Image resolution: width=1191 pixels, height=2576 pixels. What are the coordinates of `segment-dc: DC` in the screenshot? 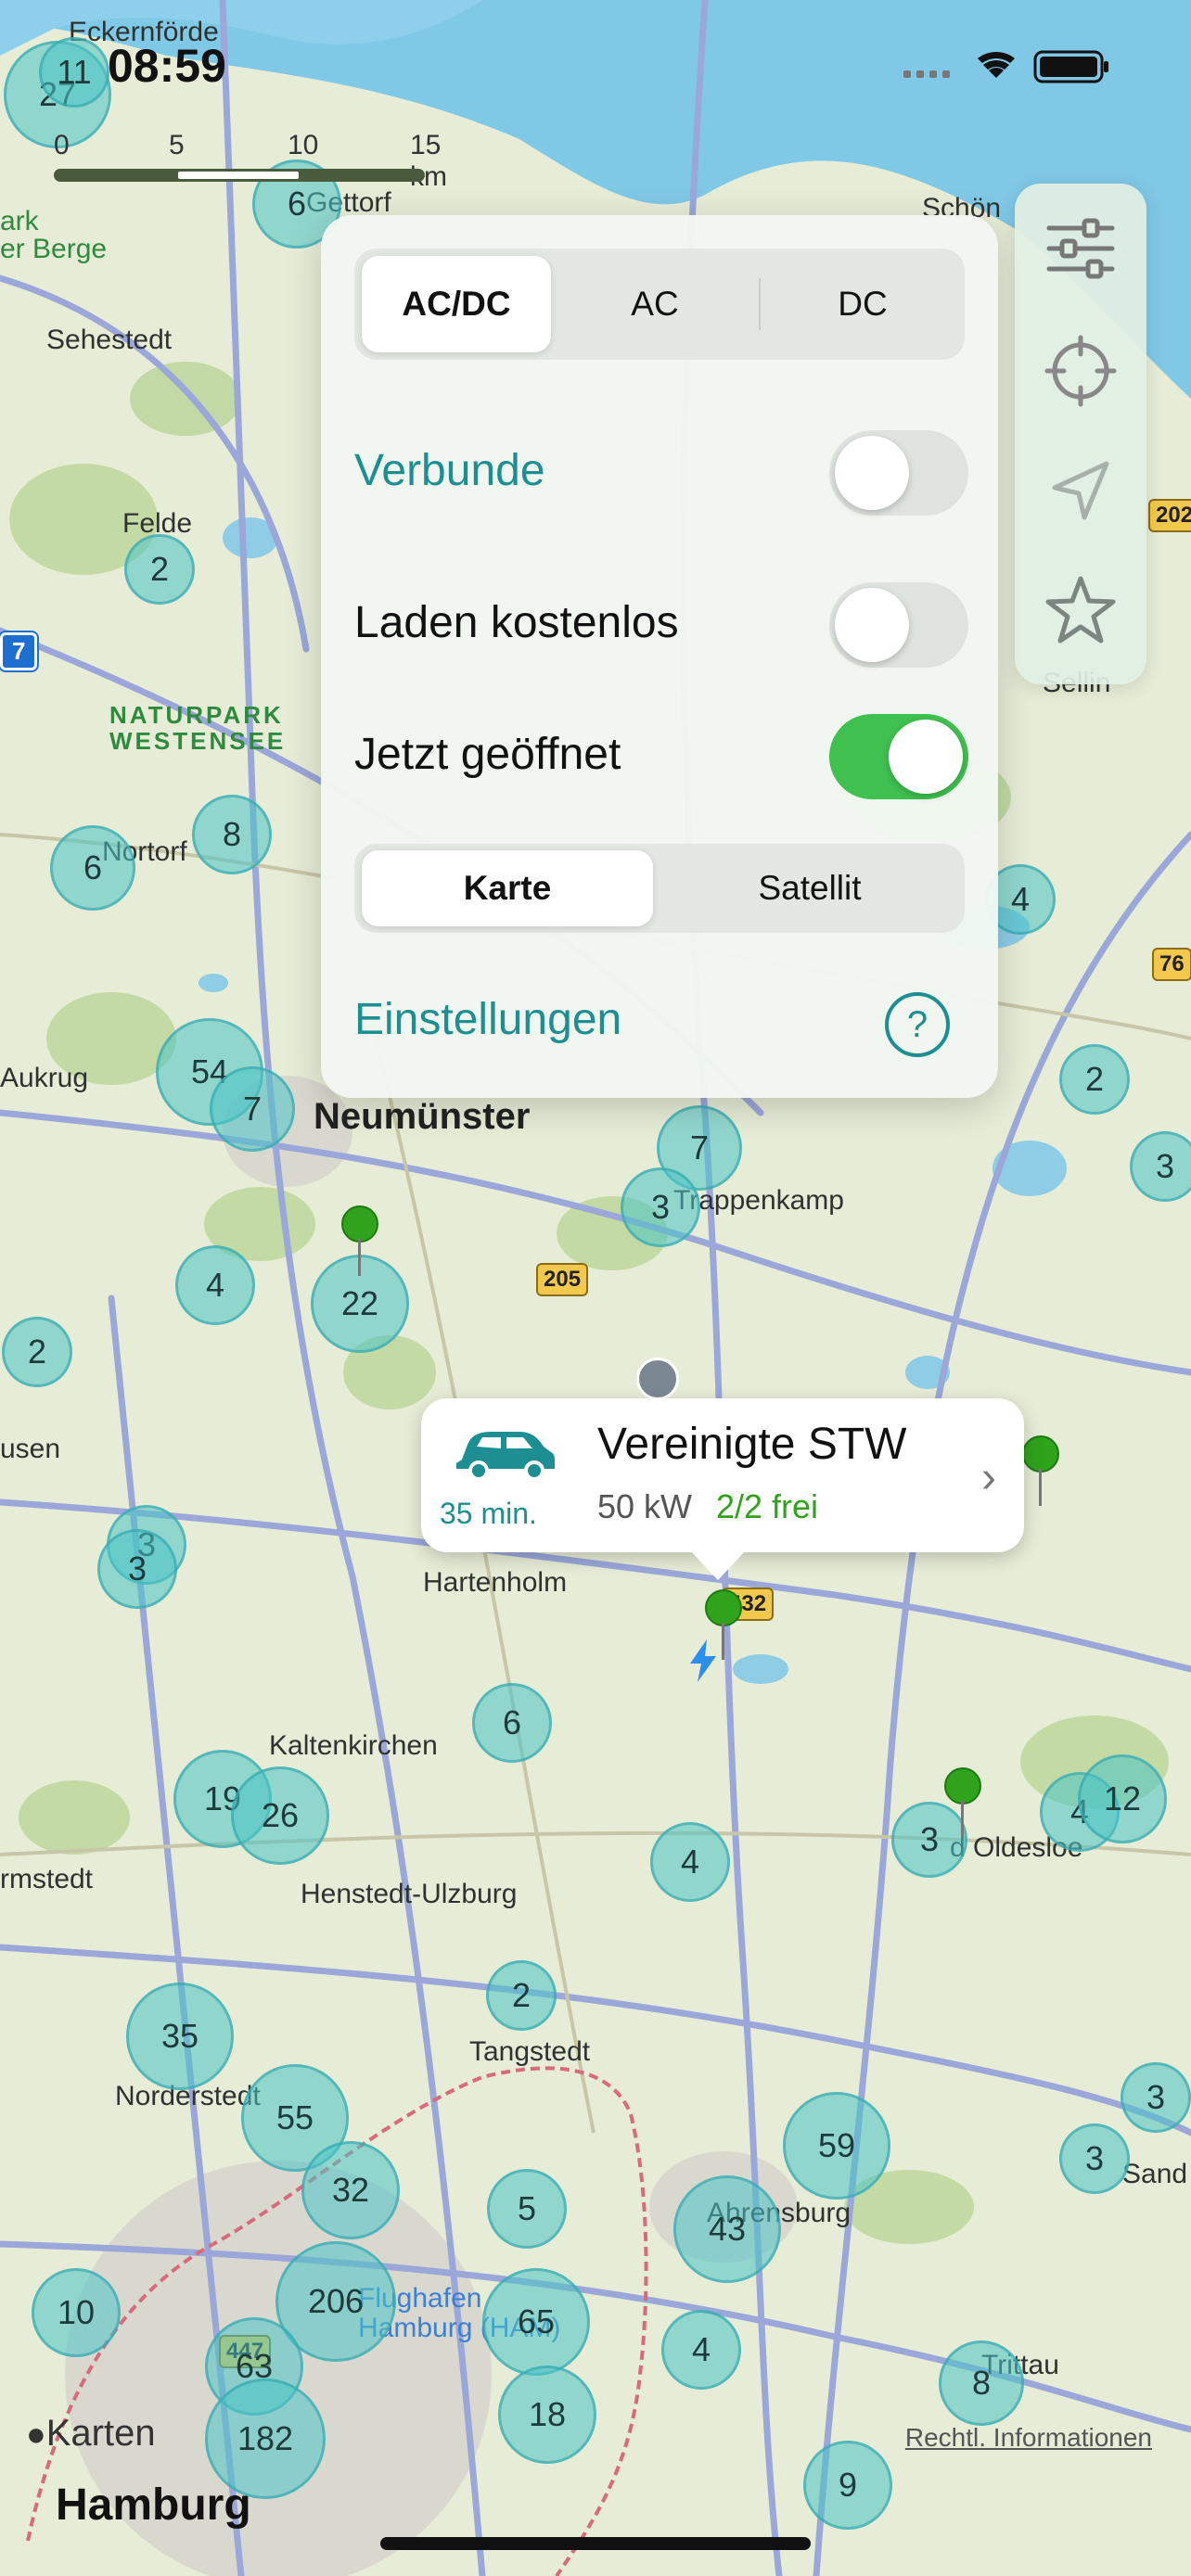 It's located at (862, 304).